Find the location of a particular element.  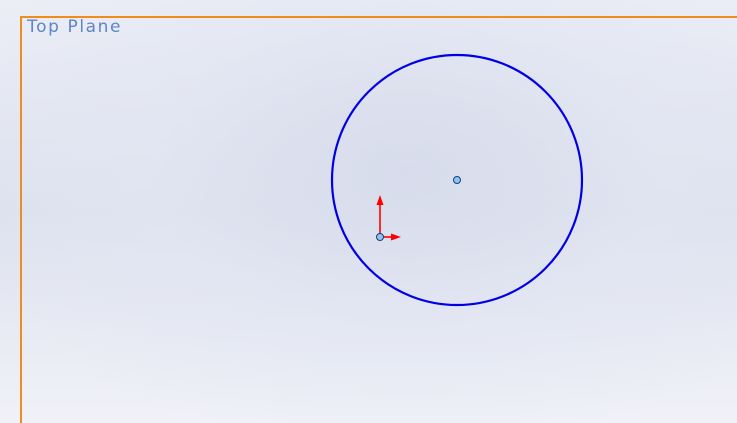

origin-y-arrowhead-icon is located at coordinates (380, 200).